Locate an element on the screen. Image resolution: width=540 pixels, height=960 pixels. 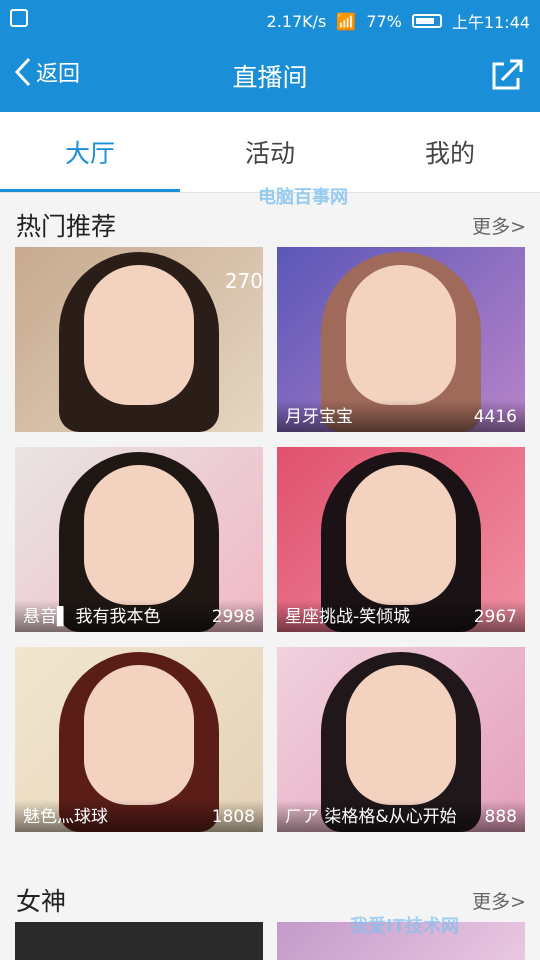
nav-bar: 返回 直播间 is located at coordinates (270, 75).